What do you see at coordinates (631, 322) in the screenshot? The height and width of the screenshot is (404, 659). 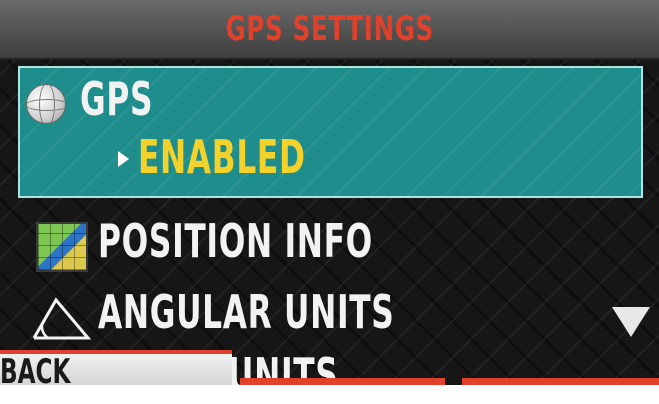 I see `scroll-down-arrow-icon` at bounding box center [631, 322].